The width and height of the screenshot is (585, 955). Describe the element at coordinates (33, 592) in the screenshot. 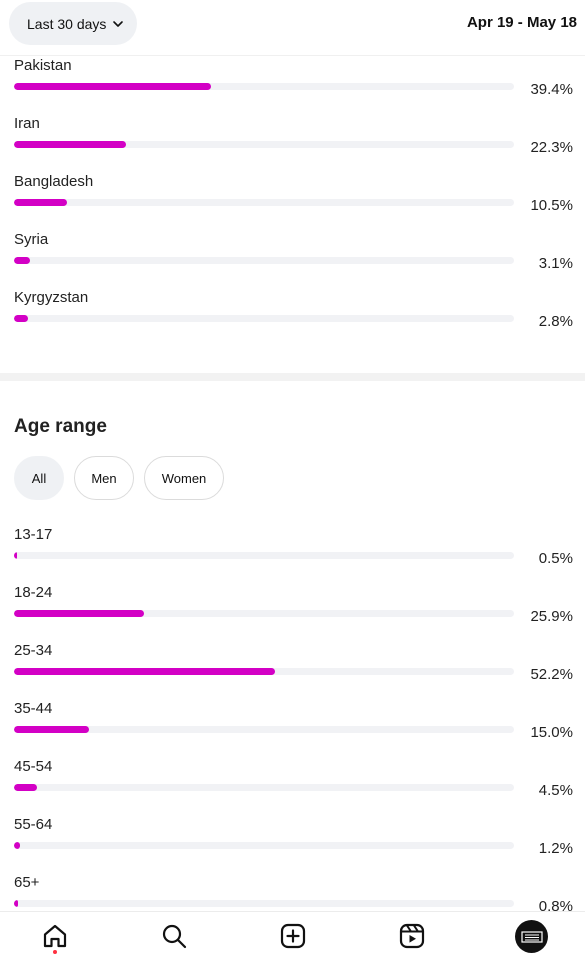

I see `age-range-row-label: 18-24` at that location.